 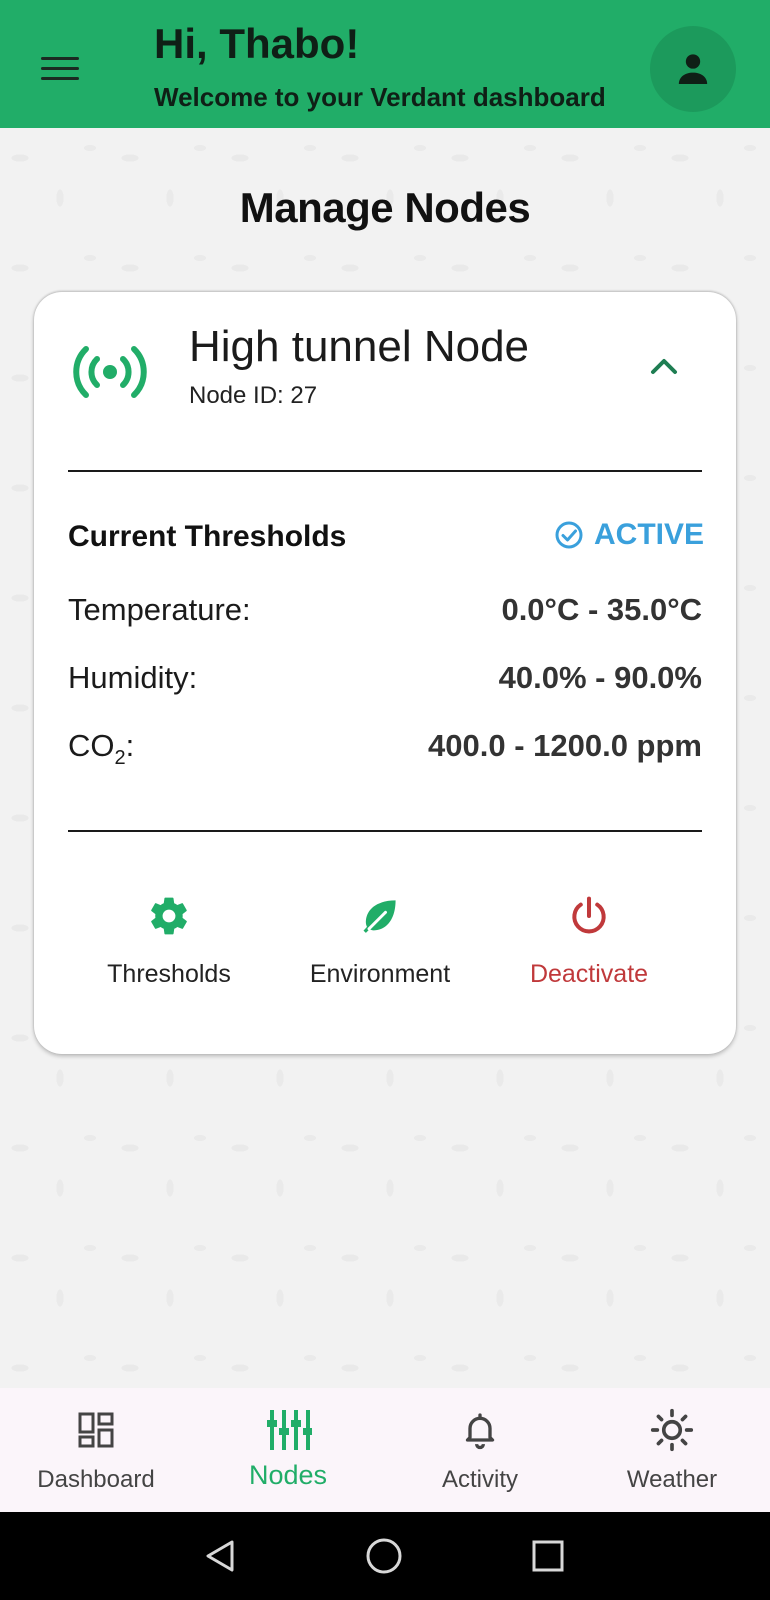 What do you see at coordinates (257, 43) in the screenshot?
I see `greeting-title: Hi, Thabo!` at bounding box center [257, 43].